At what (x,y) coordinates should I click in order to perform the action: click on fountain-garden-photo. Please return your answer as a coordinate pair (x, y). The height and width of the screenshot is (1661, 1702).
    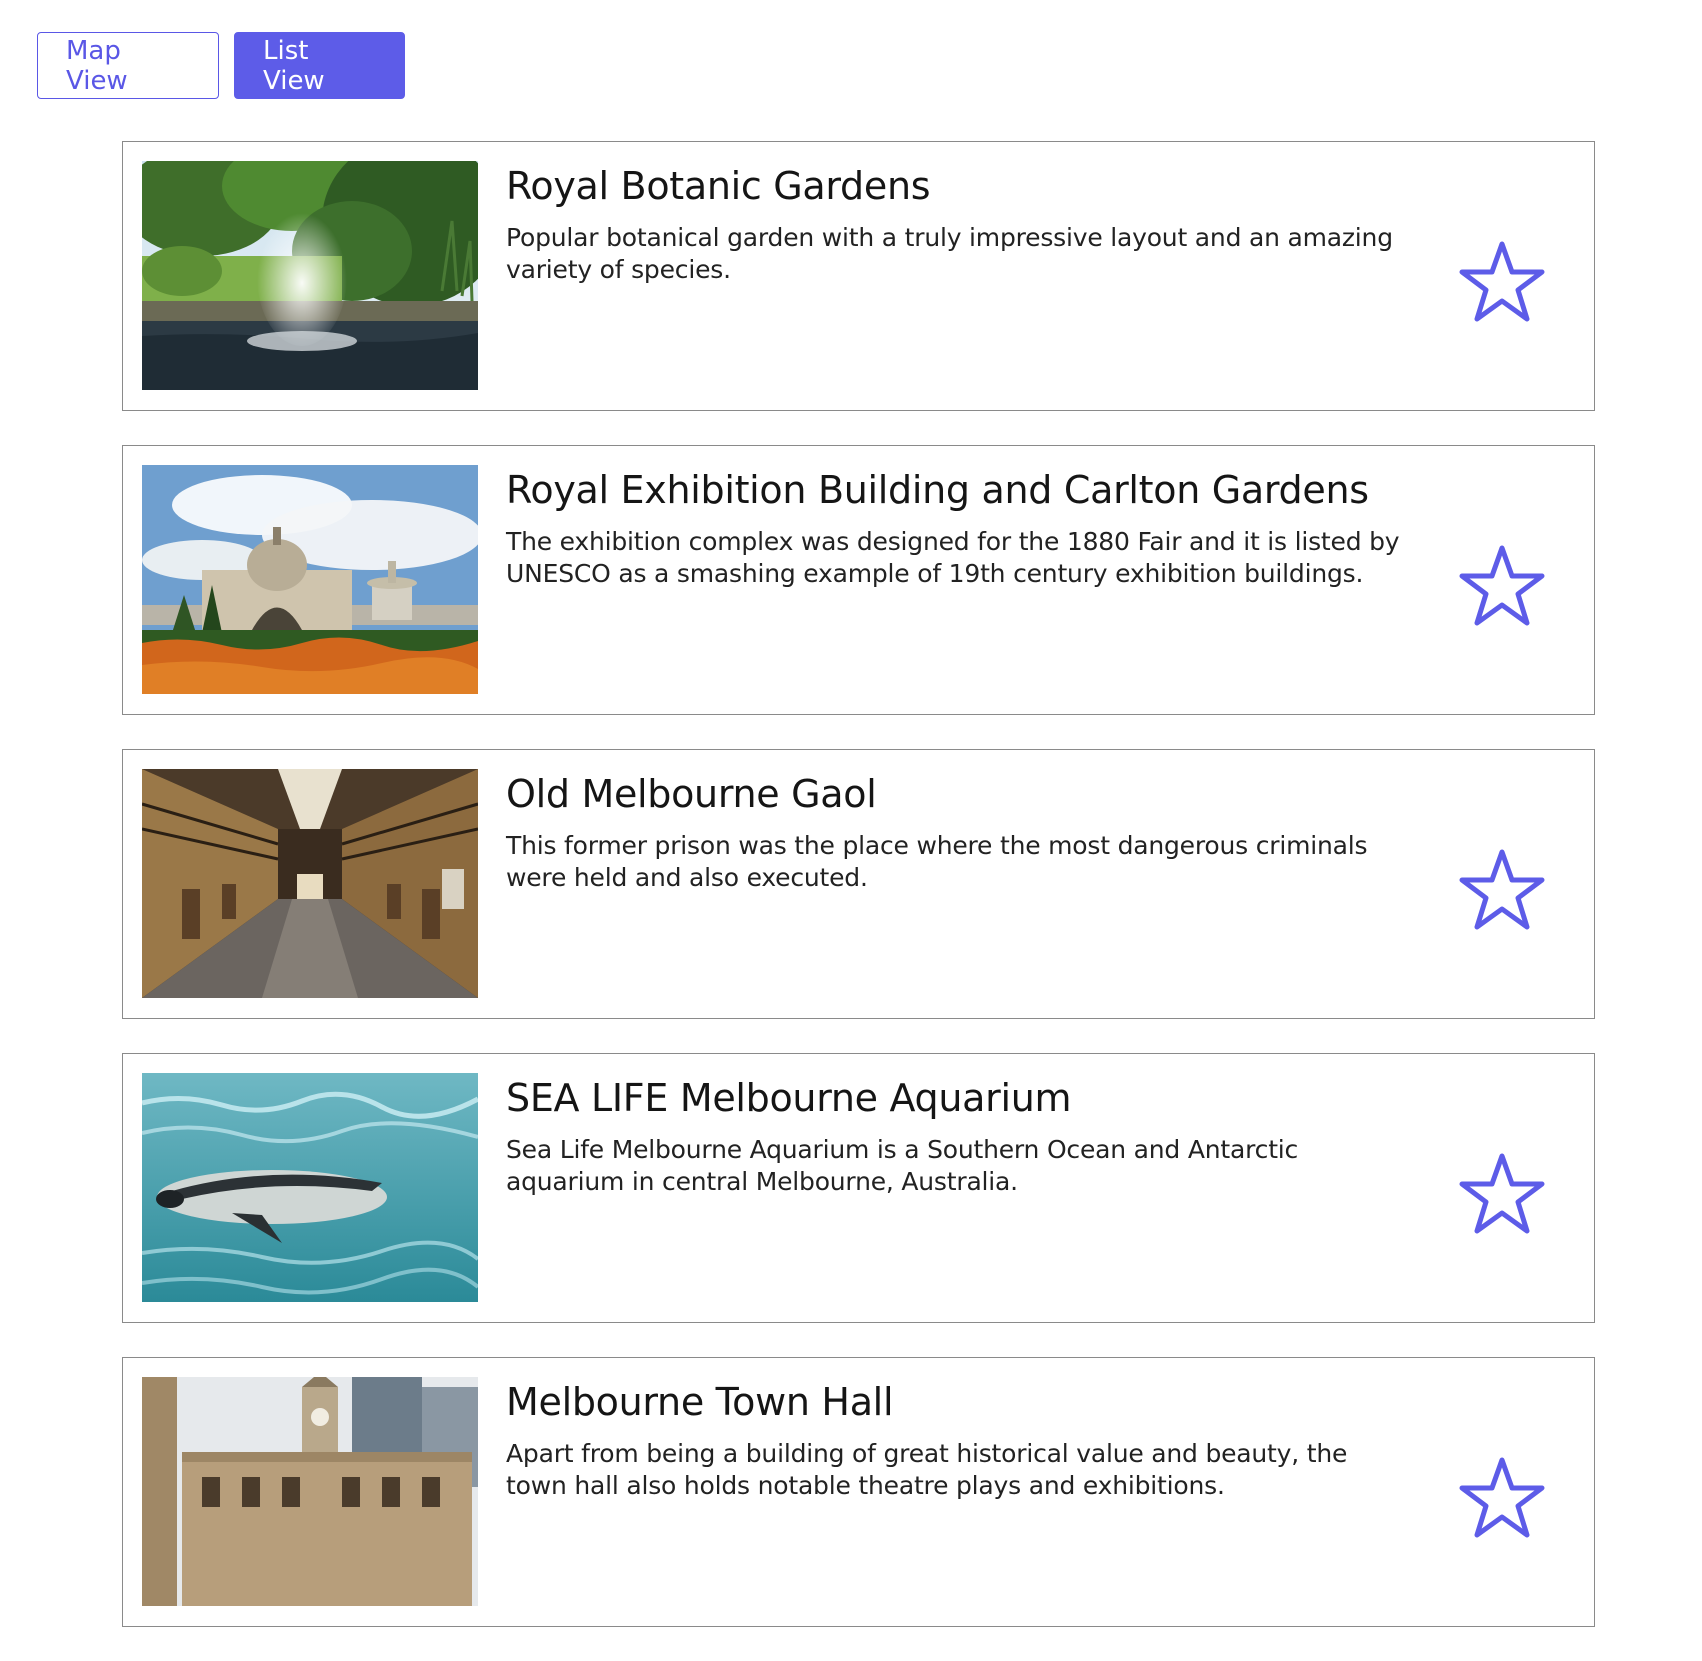
    Looking at the image, I should click on (310, 275).